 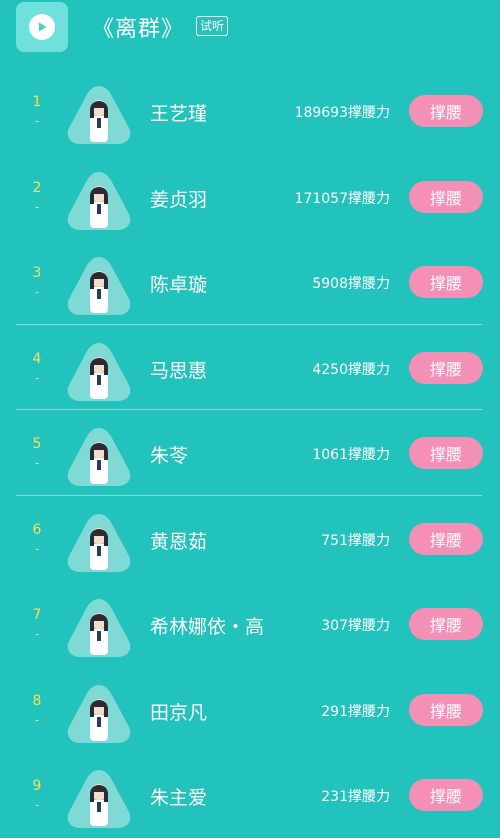 I want to click on support-count: 1061撑腰力, so click(x=351, y=455).